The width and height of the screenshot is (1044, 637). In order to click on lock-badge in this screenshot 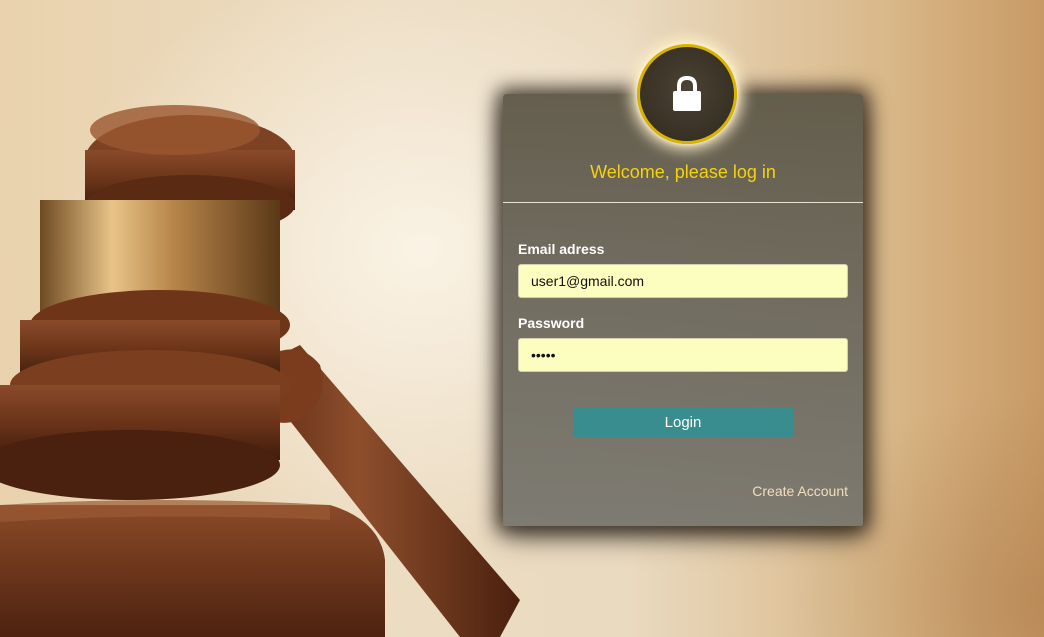, I will do `click(687, 94)`.